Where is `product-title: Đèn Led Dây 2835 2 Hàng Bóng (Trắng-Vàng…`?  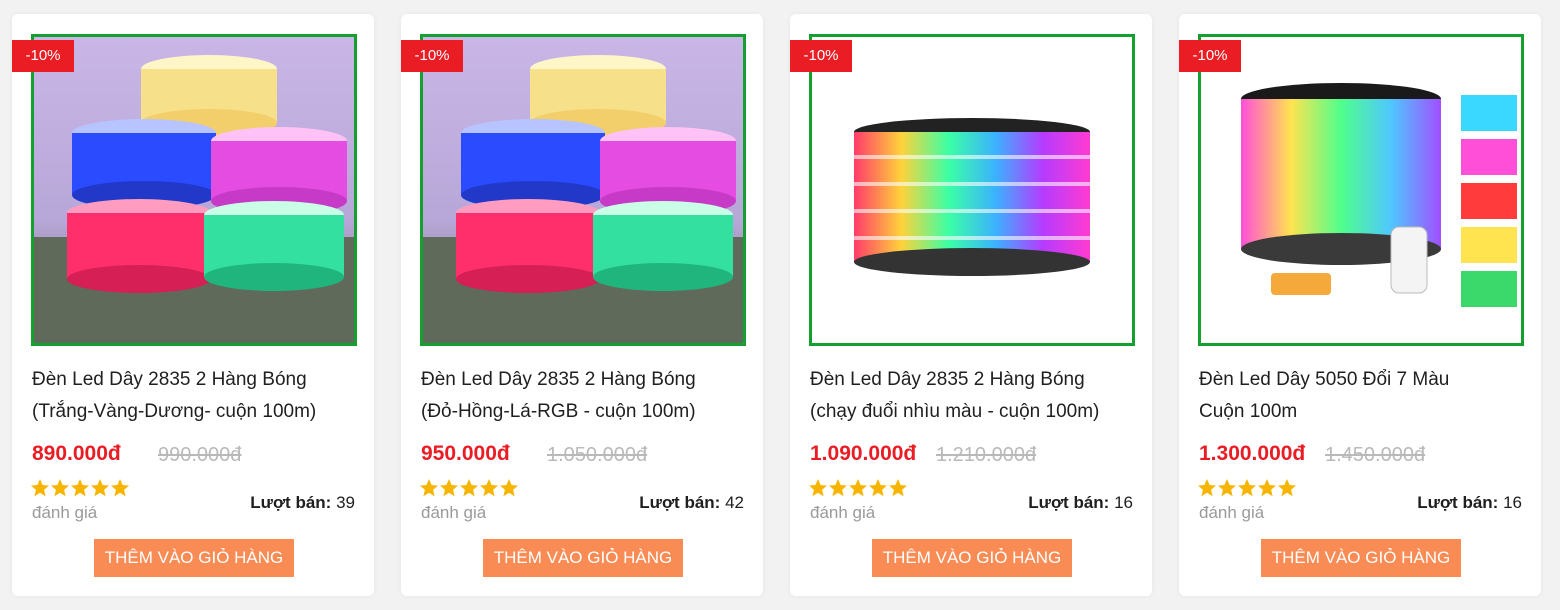 product-title: Đèn Led Dây 2835 2 Hàng Bóng (Trắng-Vàng… is located at coordinates (197, 396).